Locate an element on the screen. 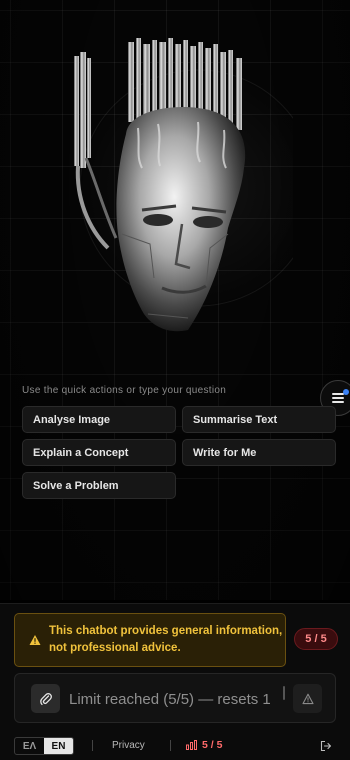 This screenshot has height=760, width=350. quick-action-explain-concept: Explain a Concept is located at coordinates (99, 452).